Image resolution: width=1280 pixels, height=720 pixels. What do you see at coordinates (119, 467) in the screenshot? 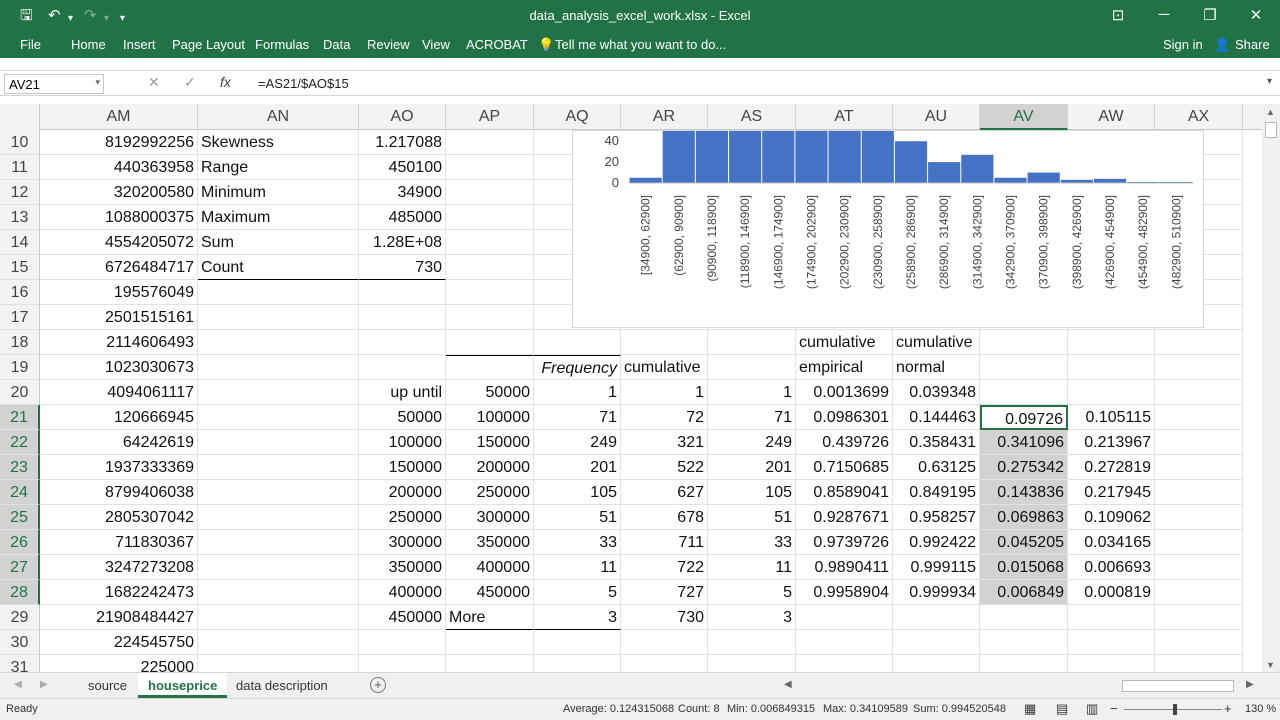
I see `cell-am23: 1937333369` at bounding box center [119, 467].